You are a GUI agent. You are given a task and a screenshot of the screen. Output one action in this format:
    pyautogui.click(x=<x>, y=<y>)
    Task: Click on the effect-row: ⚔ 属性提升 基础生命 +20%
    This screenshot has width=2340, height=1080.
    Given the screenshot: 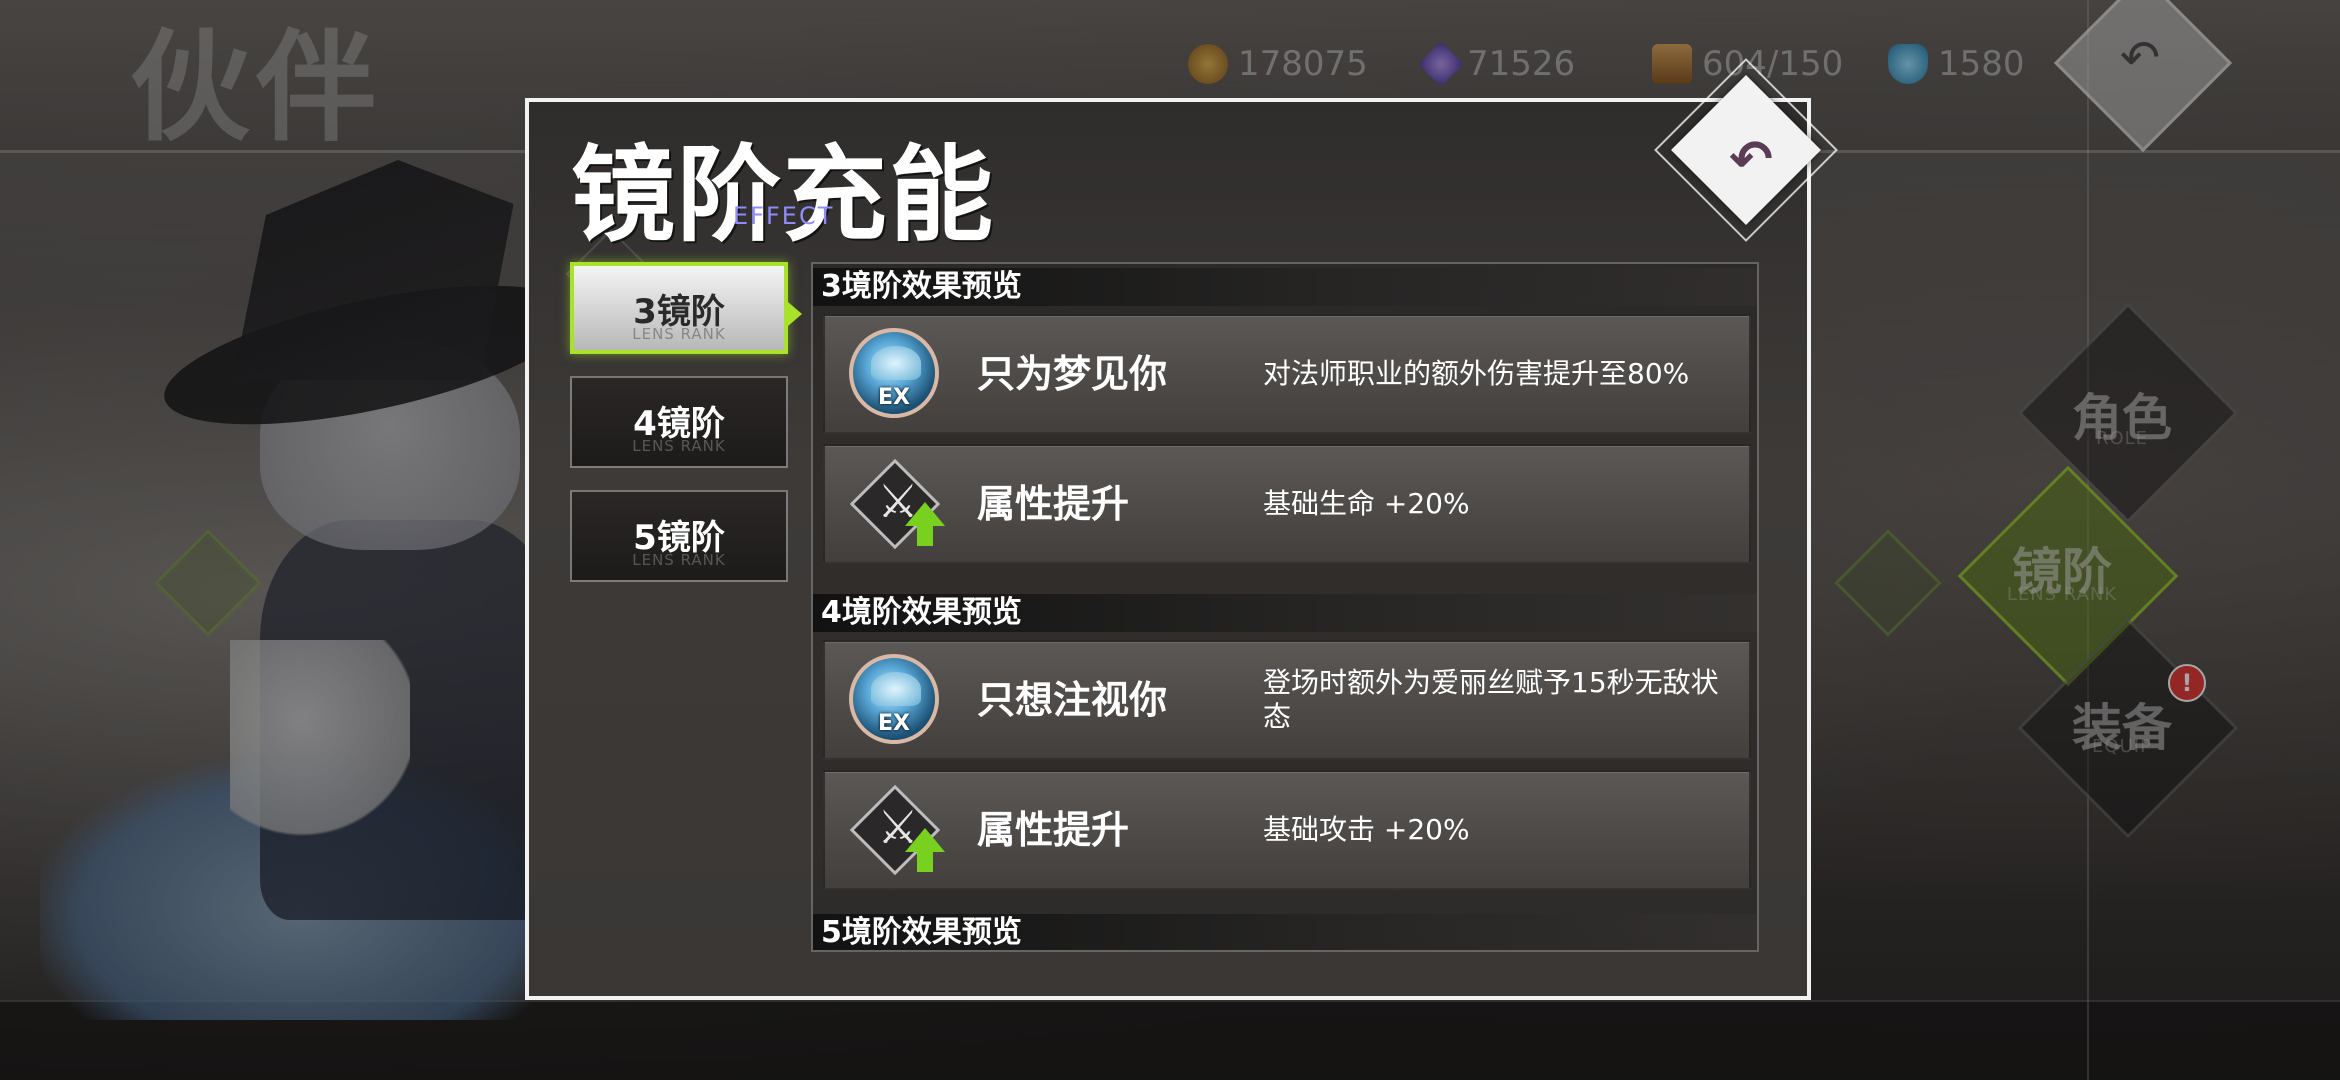 What is the action you would take?
    pyautogui.click(x=1287, y=504)
    